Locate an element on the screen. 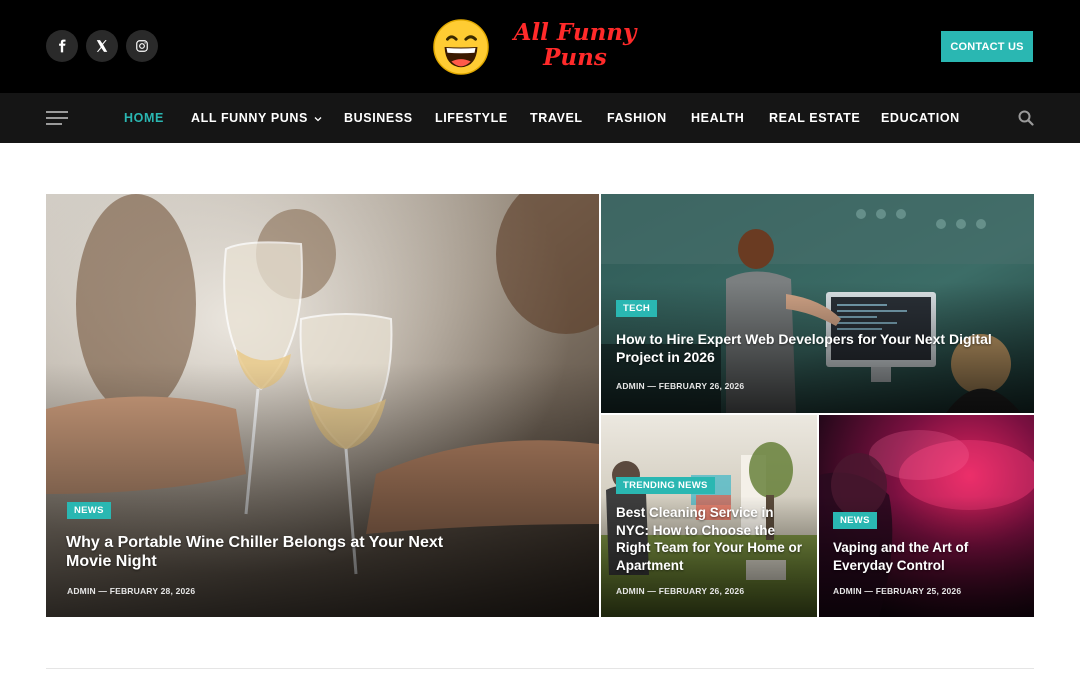  top-header: All Funny Puns CONTACT US is located at coordinates (540, 46).